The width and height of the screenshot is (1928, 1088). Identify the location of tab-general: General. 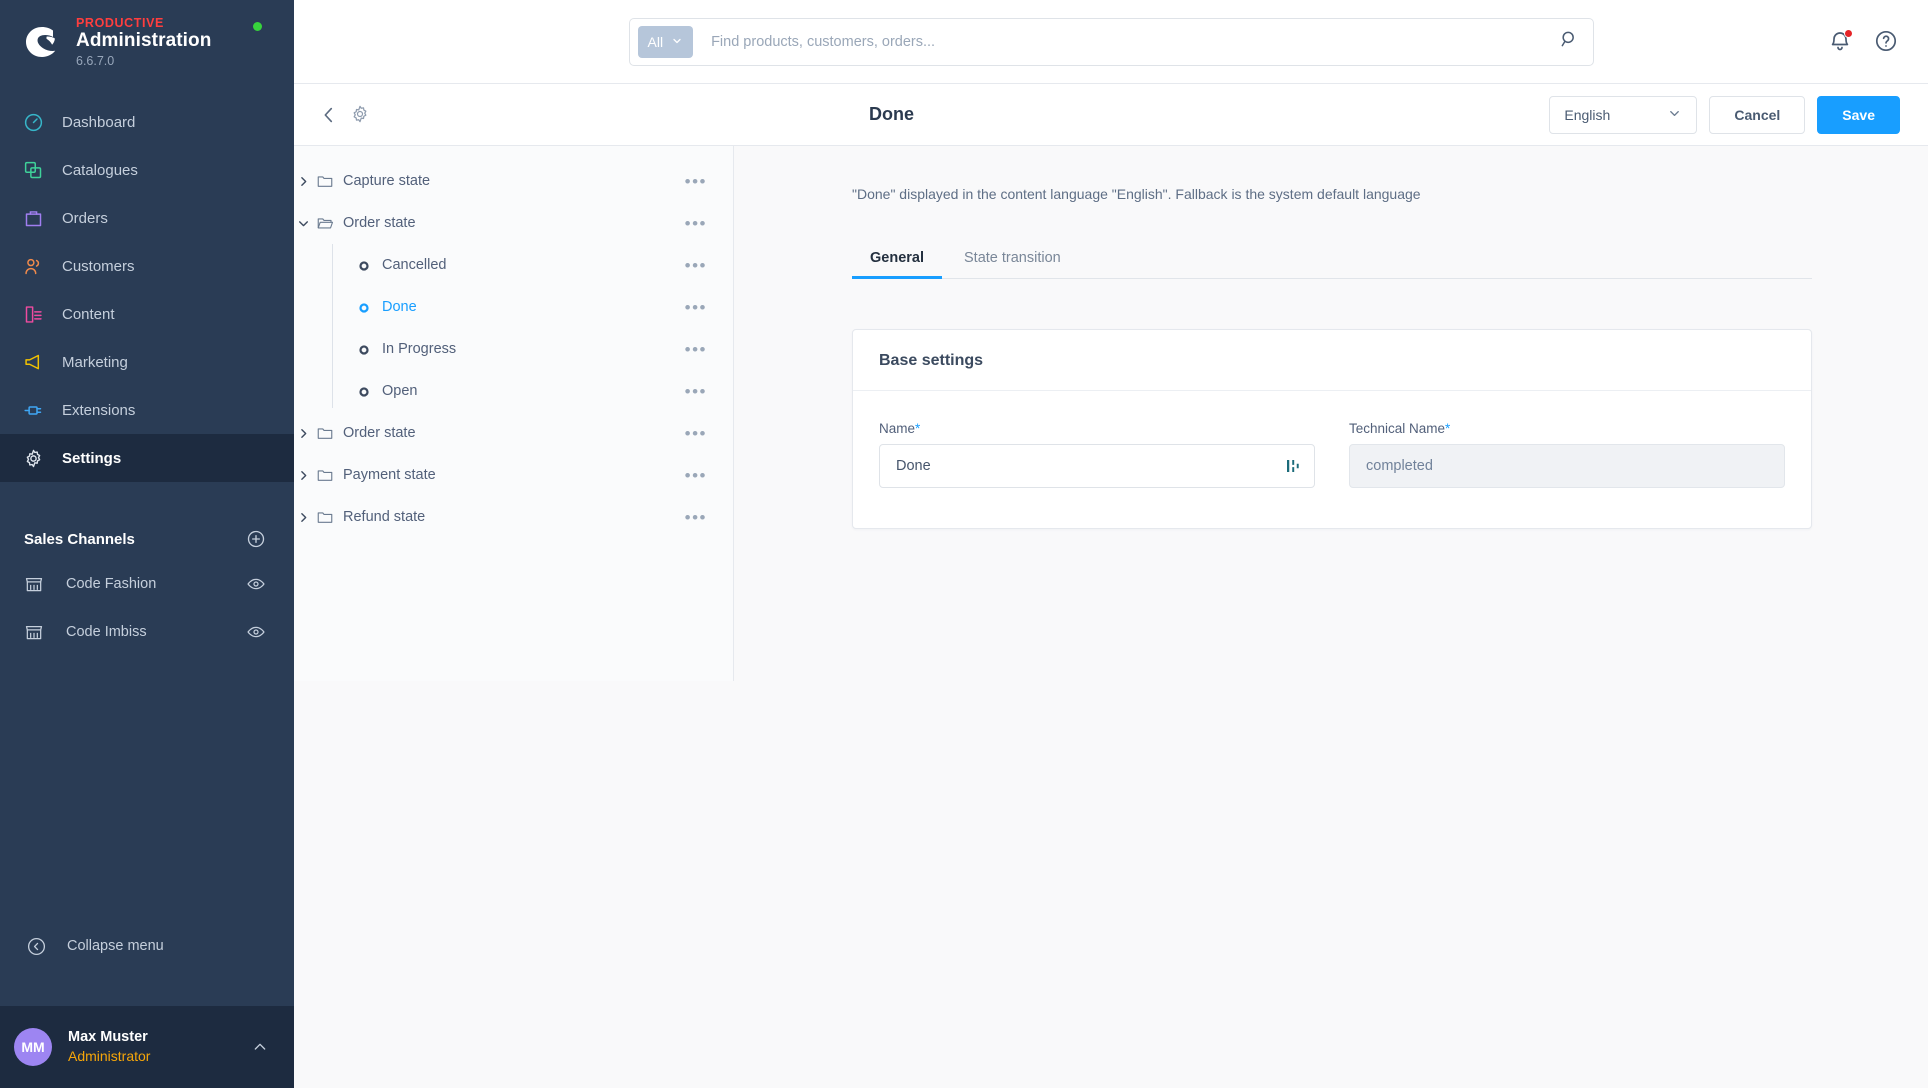
(897, 259).